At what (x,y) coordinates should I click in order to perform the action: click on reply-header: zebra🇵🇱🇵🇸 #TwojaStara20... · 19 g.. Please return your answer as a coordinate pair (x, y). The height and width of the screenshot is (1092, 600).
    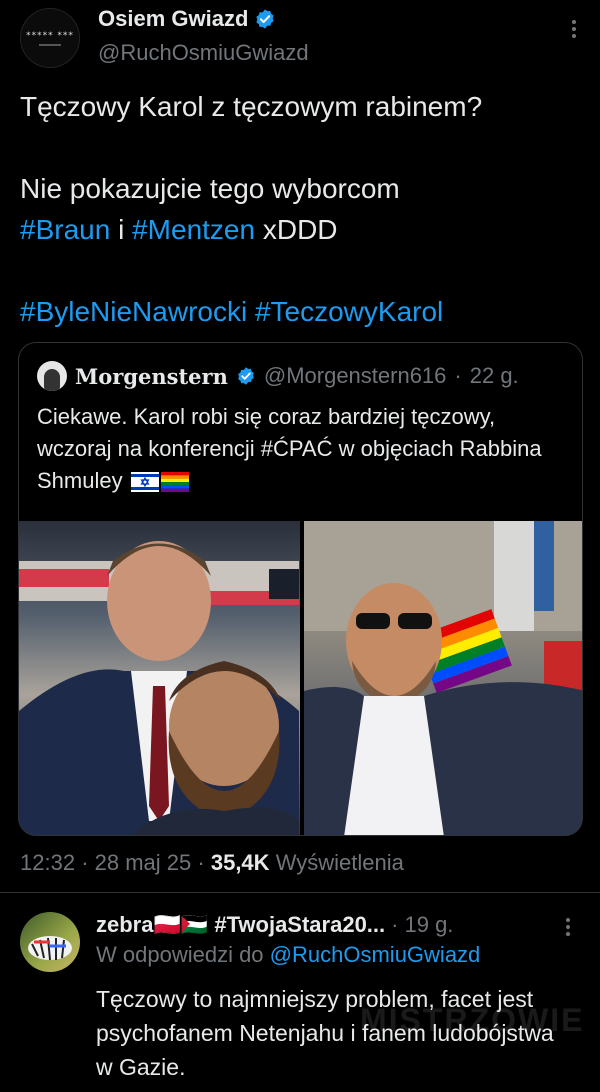
    Looking at the image, I should click on (274, 925).